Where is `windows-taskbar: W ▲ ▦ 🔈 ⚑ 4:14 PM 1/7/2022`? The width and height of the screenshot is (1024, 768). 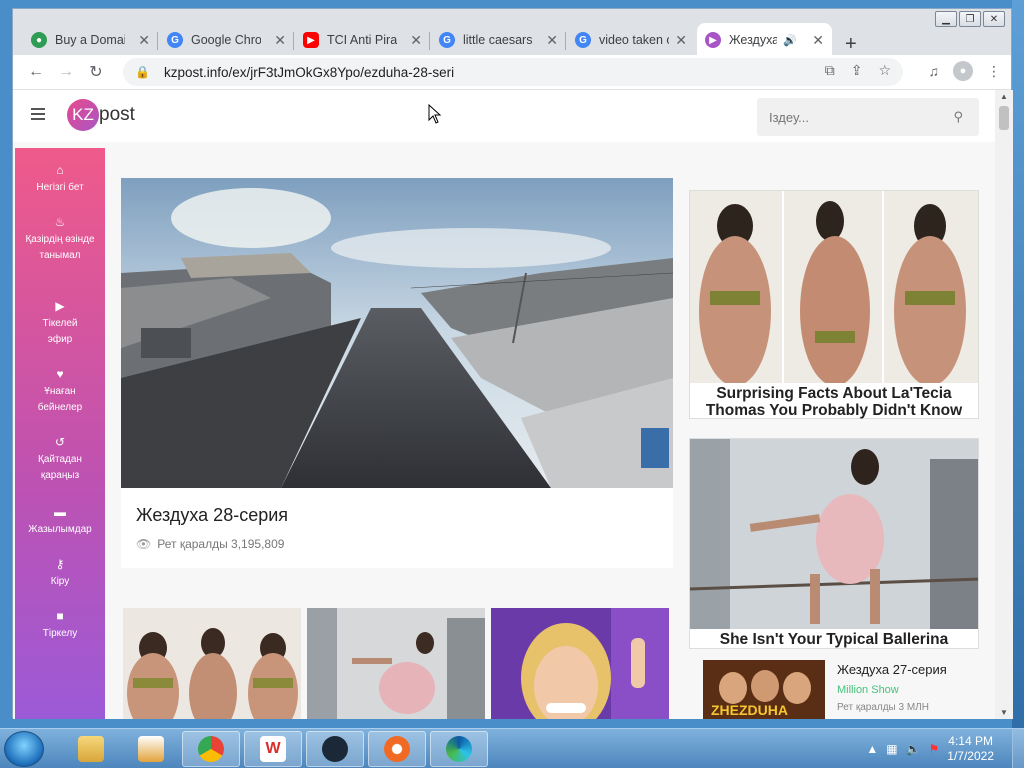 windows-taskbar: W ▲ ▦ 🔈 ⚑ 4:14 PM 1/7/2022 is located at coordinates (512, 748).